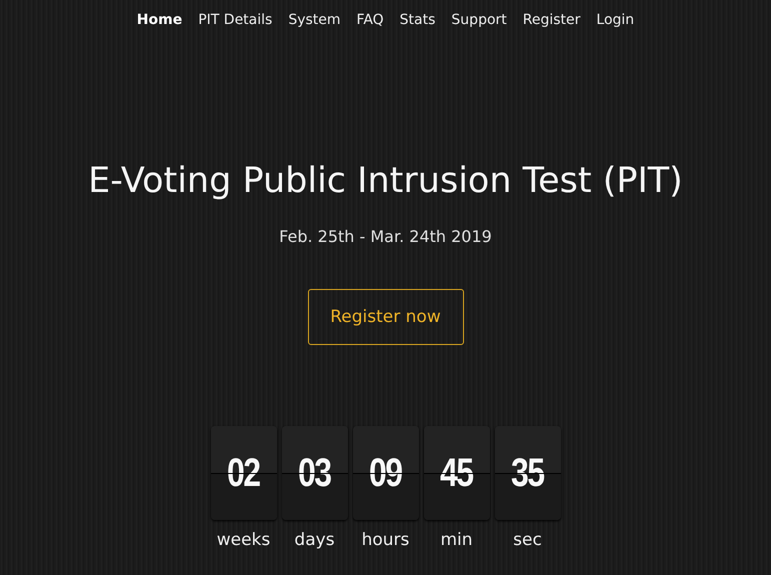 Image resolution: width=771 pixels, height=575 pixels. Describe the element at coordinates (527, 473) in the screenshot. I see `countdown-tile: 35` at that location.